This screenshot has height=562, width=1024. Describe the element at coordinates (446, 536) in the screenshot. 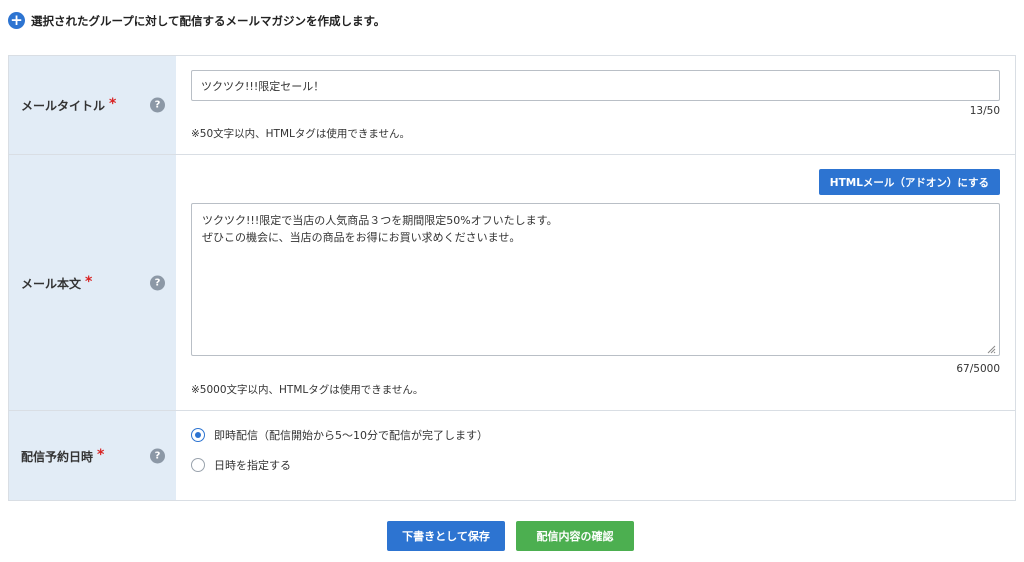

I see `save-draft-button: 下書きとして保存` at that location.